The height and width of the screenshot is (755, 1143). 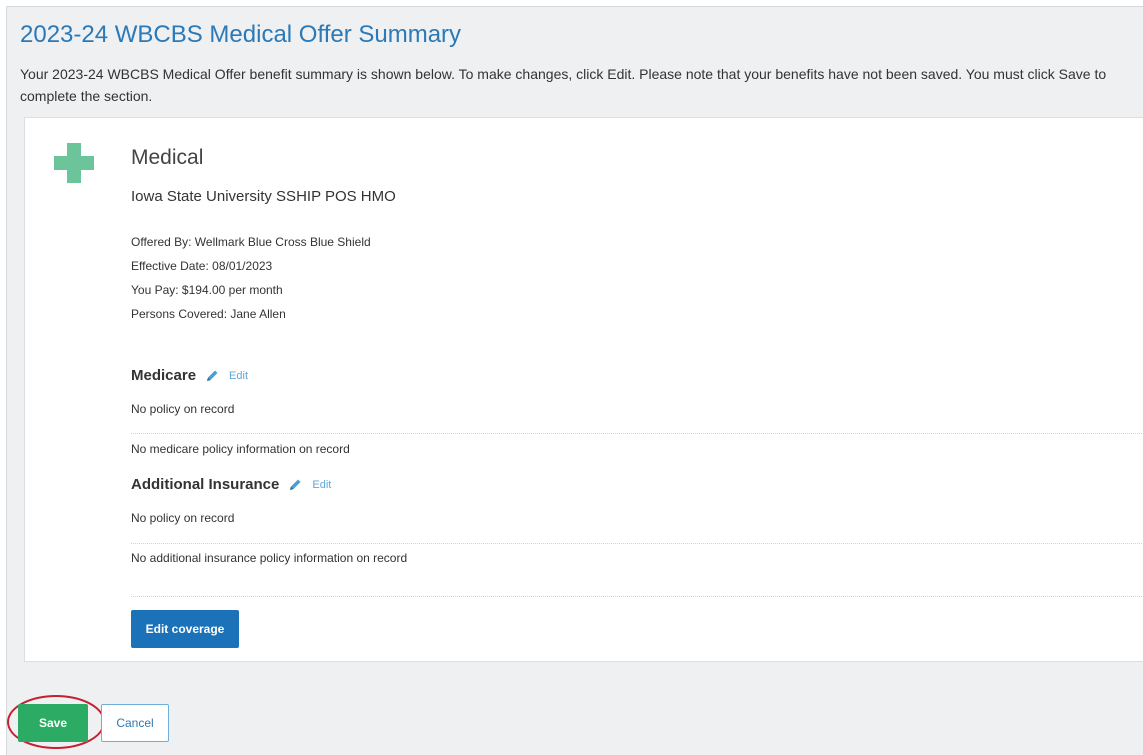 I want to click on effective-date: Effective Date: 08/01/2023, so click(x=202, y=266).